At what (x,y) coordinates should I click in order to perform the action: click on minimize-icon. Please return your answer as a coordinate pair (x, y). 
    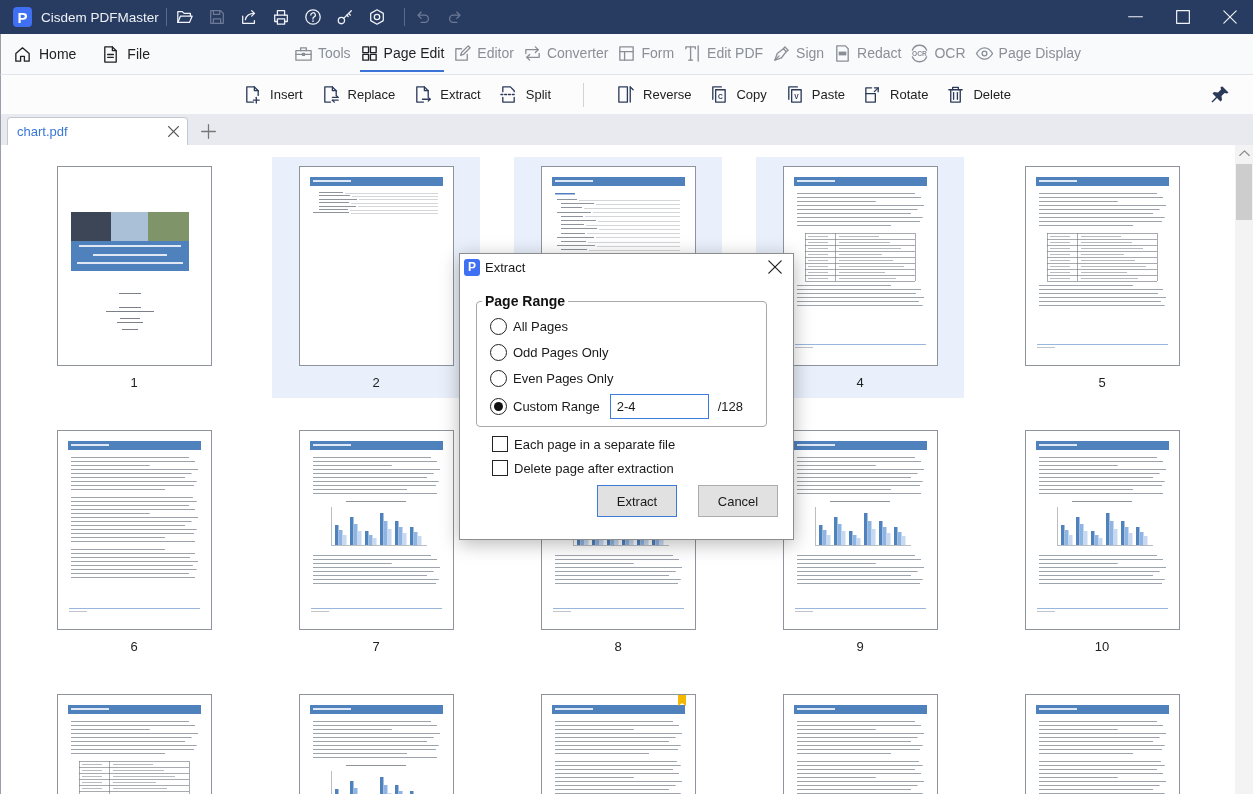
    Looking at the image, I should click on (1135, 17).